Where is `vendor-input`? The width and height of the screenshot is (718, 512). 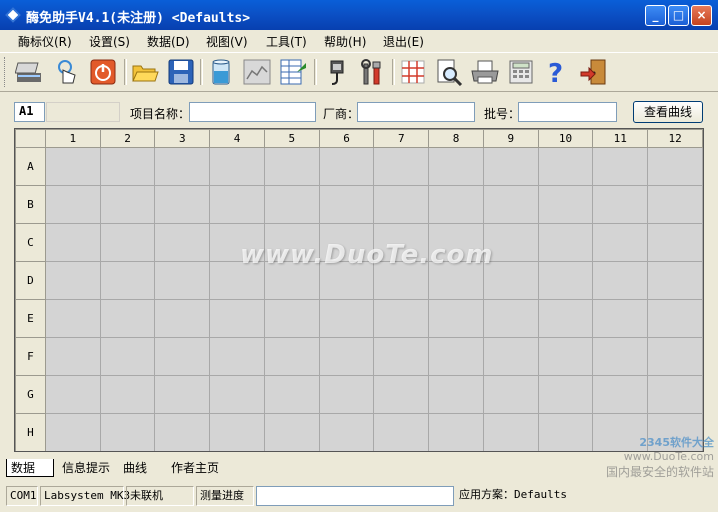
vendor-input is located at coordinates (416, 112).